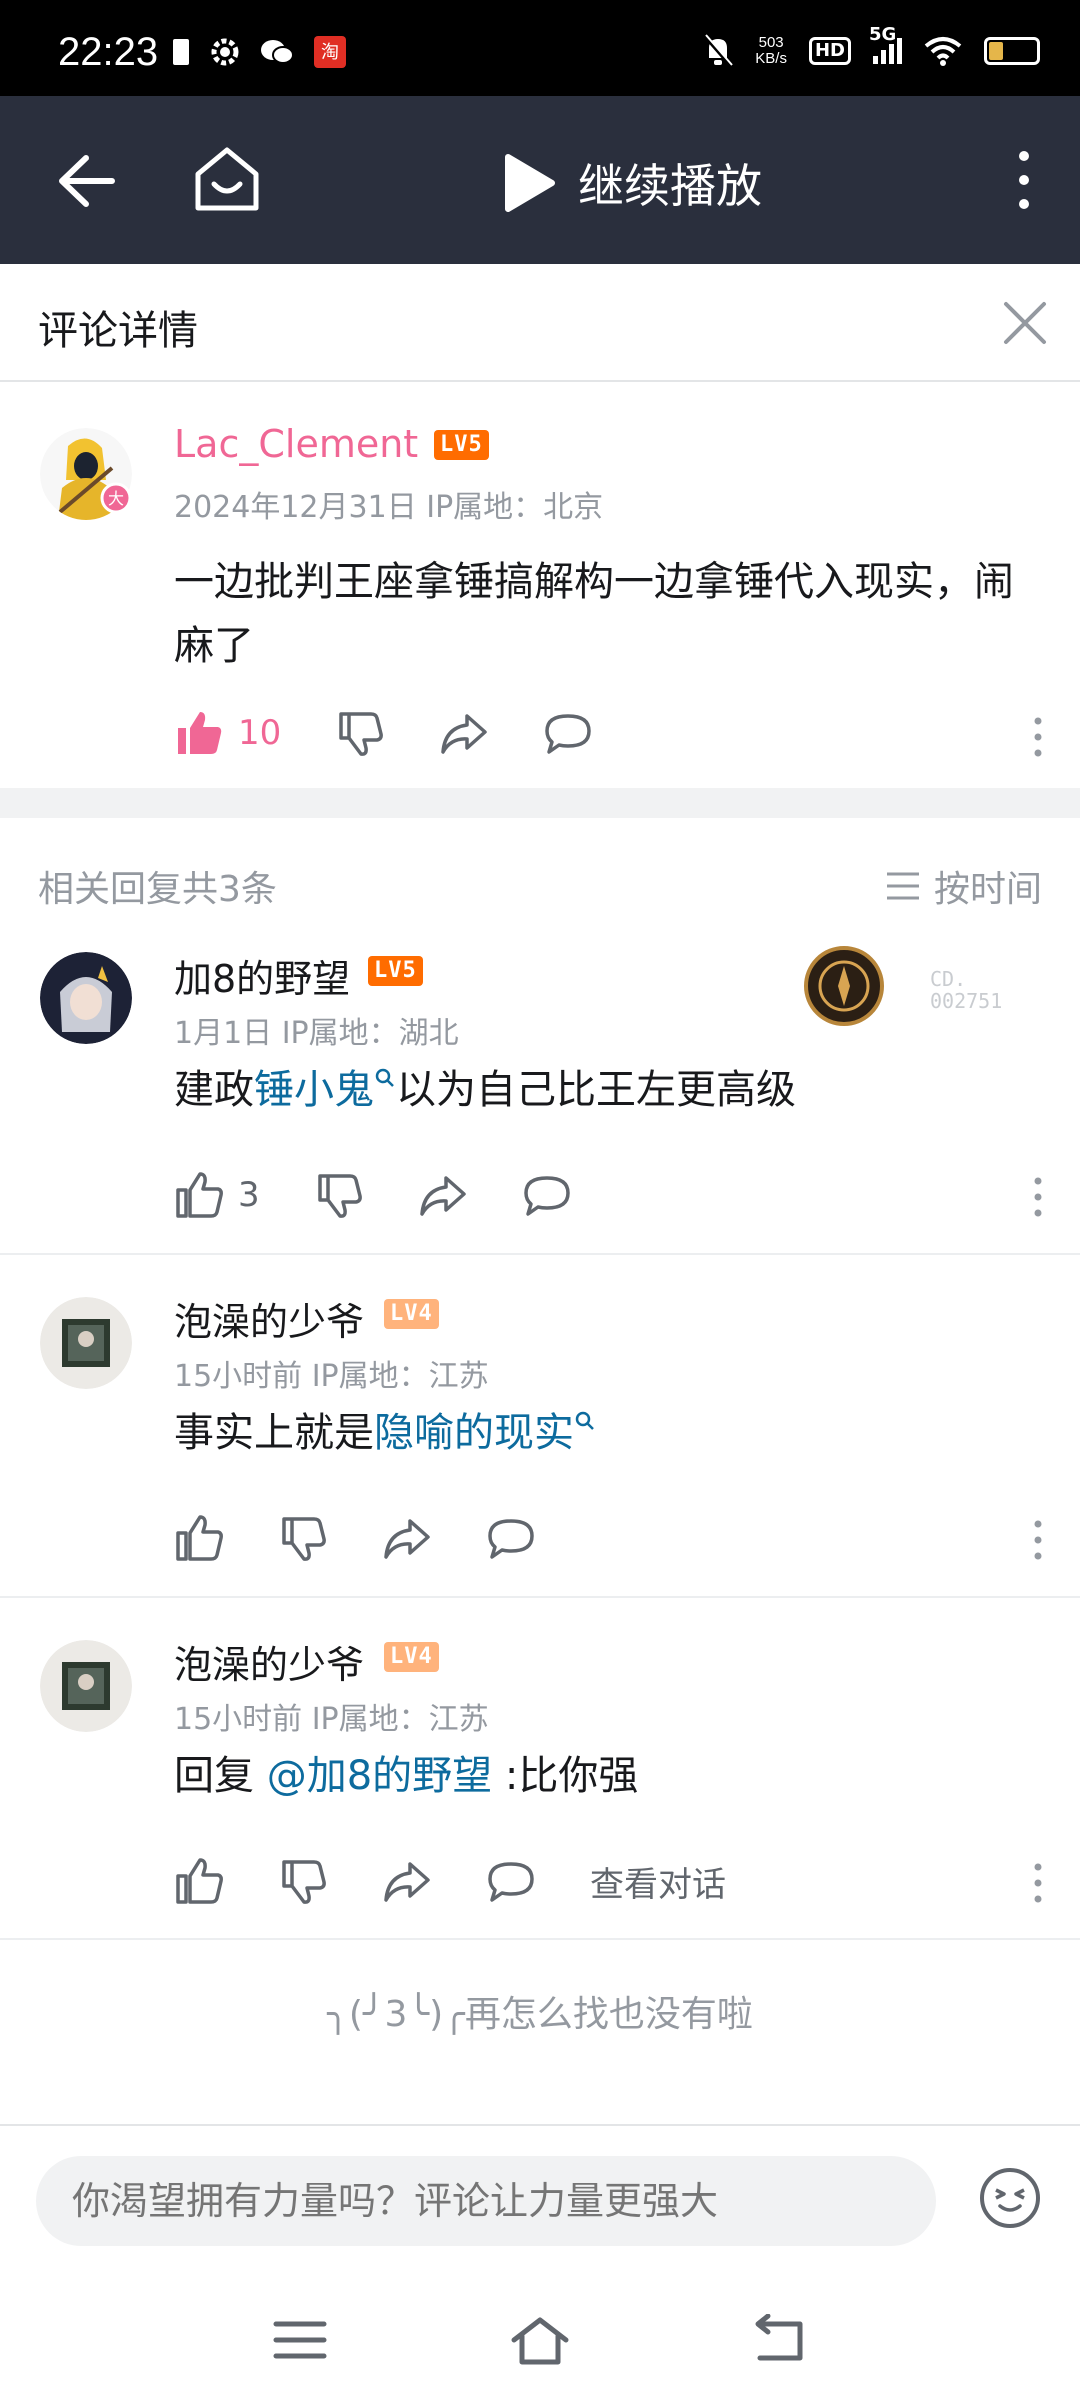 This screenshot has height=2400, width=1080. Describe the element at coordinates (1025, 323) in the screenshot. I see `close-icon` at that location.